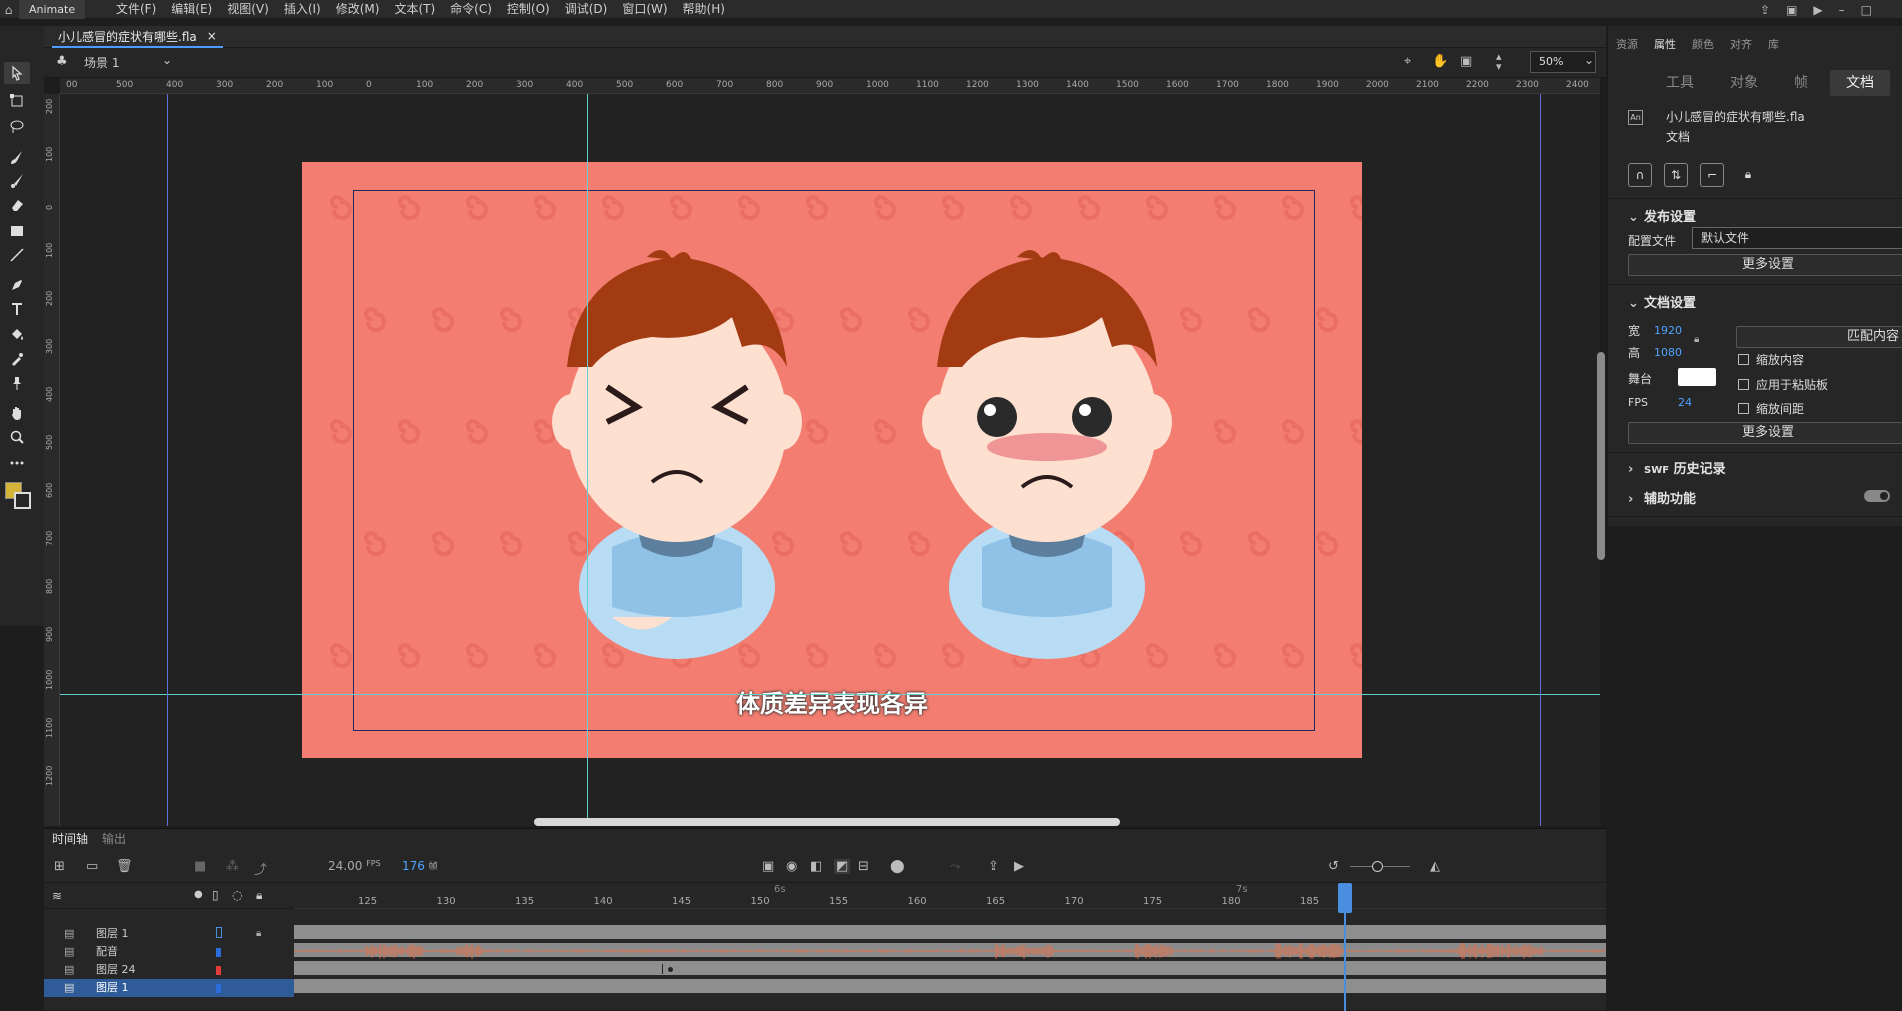  Describe the element at coordinates (1377, 866) in the screenshot. I see `timeline-zoom-handle` at that location.